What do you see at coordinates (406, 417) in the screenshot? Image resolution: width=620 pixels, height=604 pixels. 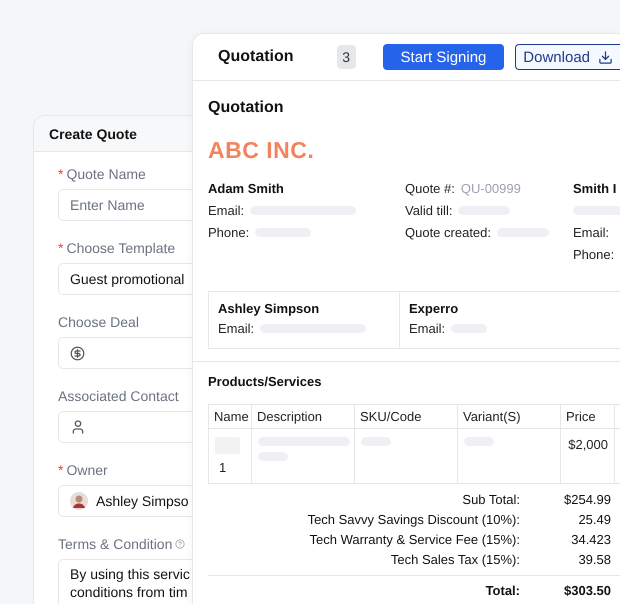 I see `column-header: SKU/Code` at bounding box center [406, 417].